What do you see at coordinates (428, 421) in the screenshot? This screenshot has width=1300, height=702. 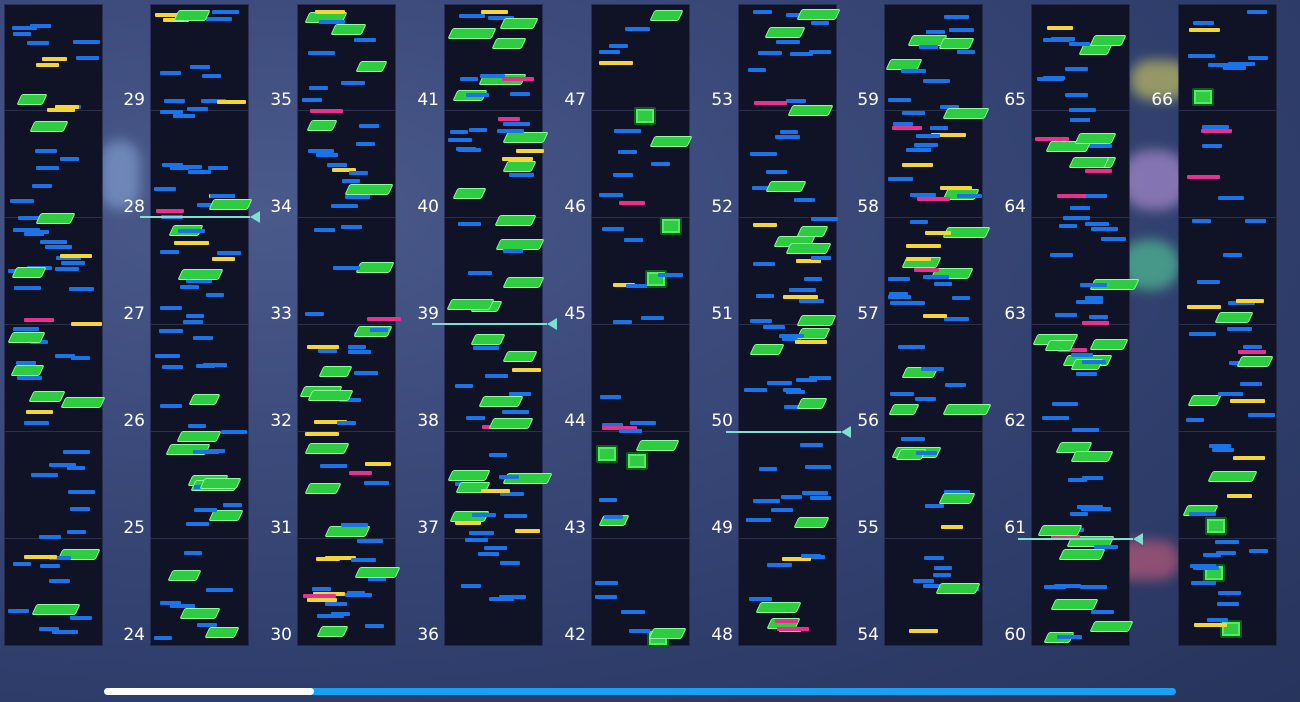 I see `measure-number: 38` at bounding box center [428, 421].